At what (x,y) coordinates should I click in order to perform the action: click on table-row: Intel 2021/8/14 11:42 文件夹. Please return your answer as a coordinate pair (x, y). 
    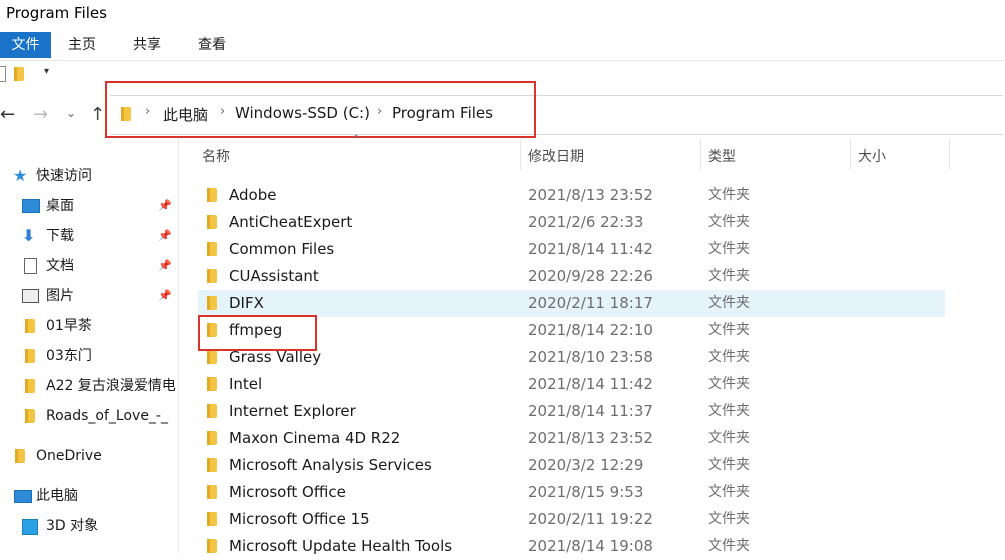
    Looking at the image, I should click on (571, 384).